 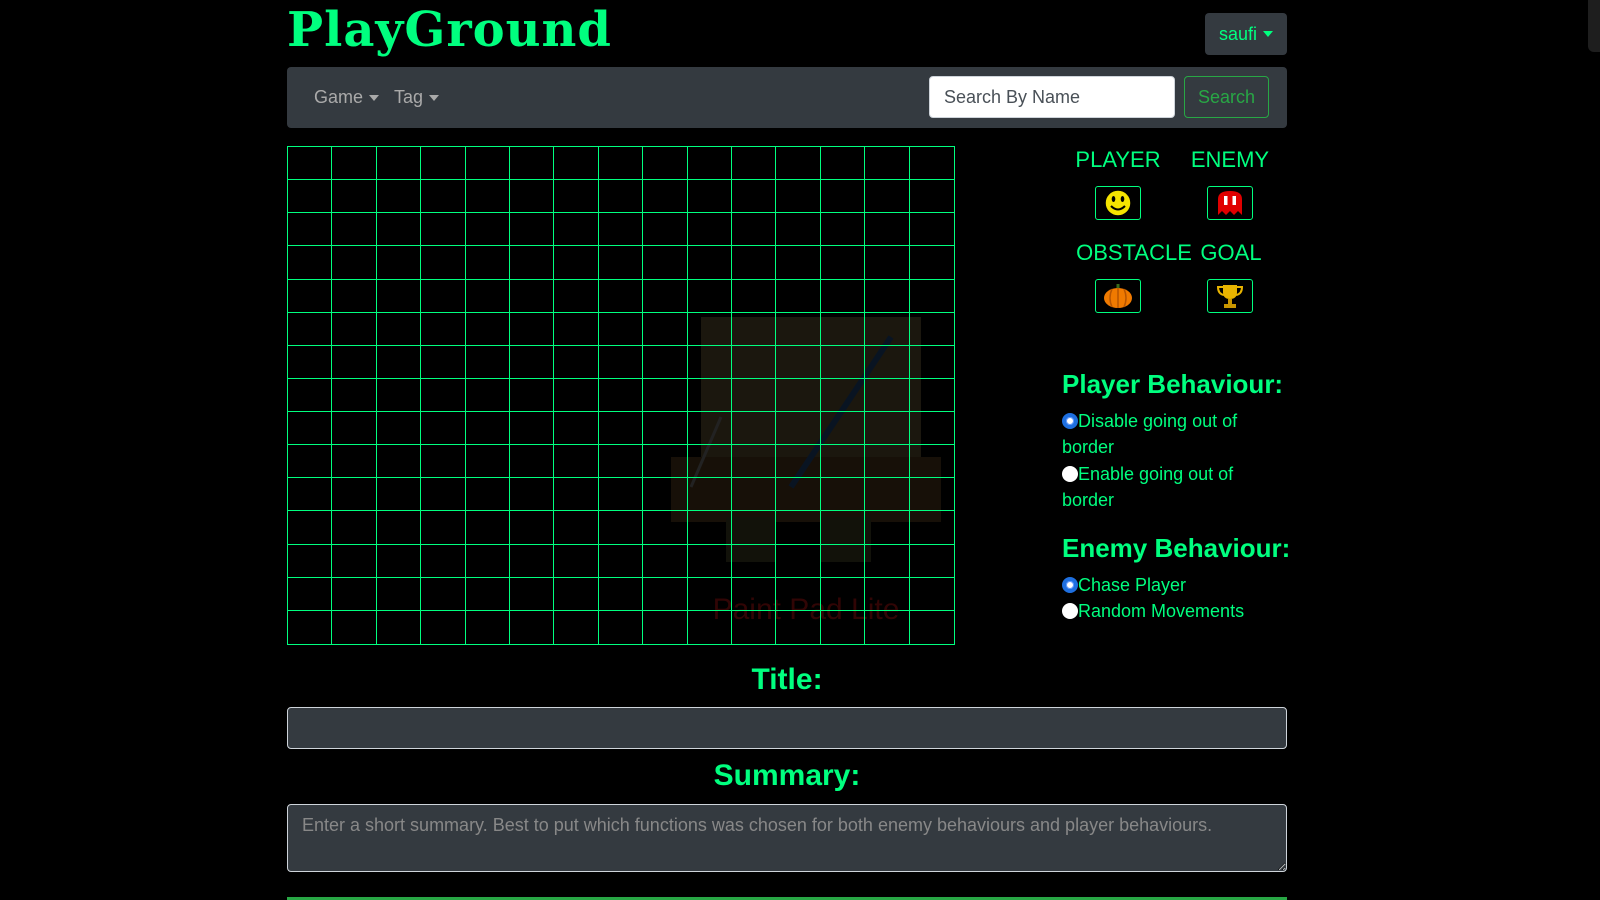 What do you see at coordinates (1070, 421) in the screenshot?
I see `radio-button` at bounding box center [1070, 421].